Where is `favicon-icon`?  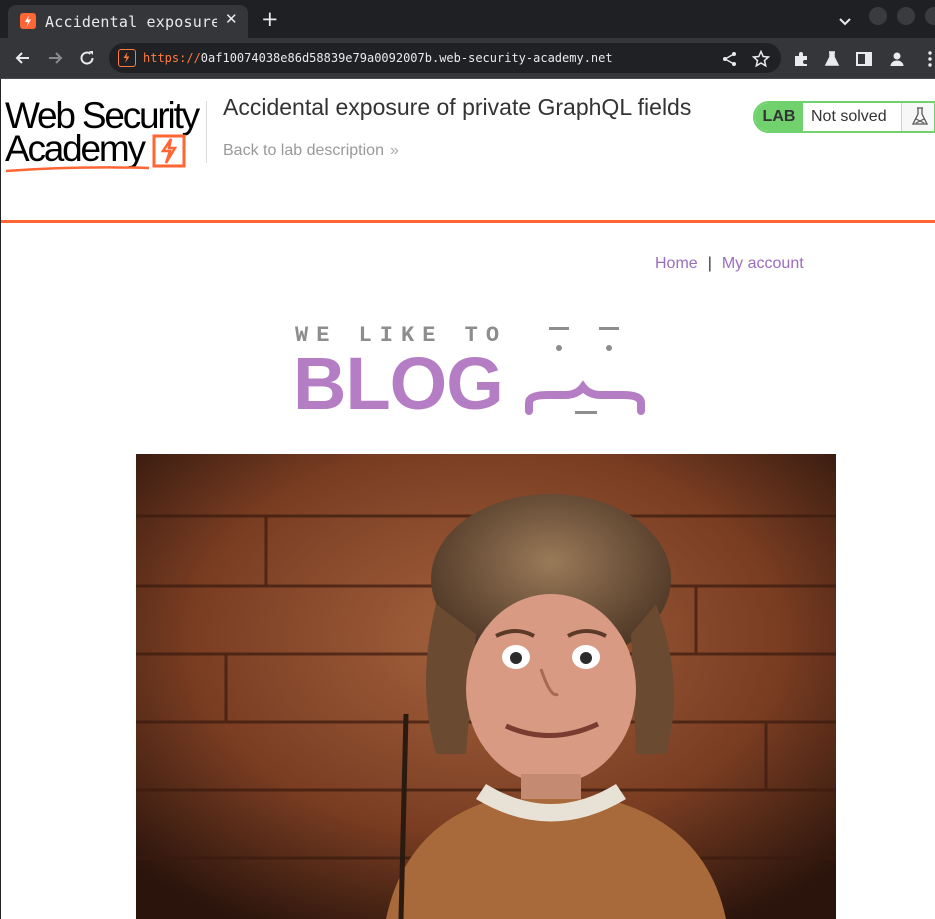
favicon-icon is located at coordinates (28, 21).